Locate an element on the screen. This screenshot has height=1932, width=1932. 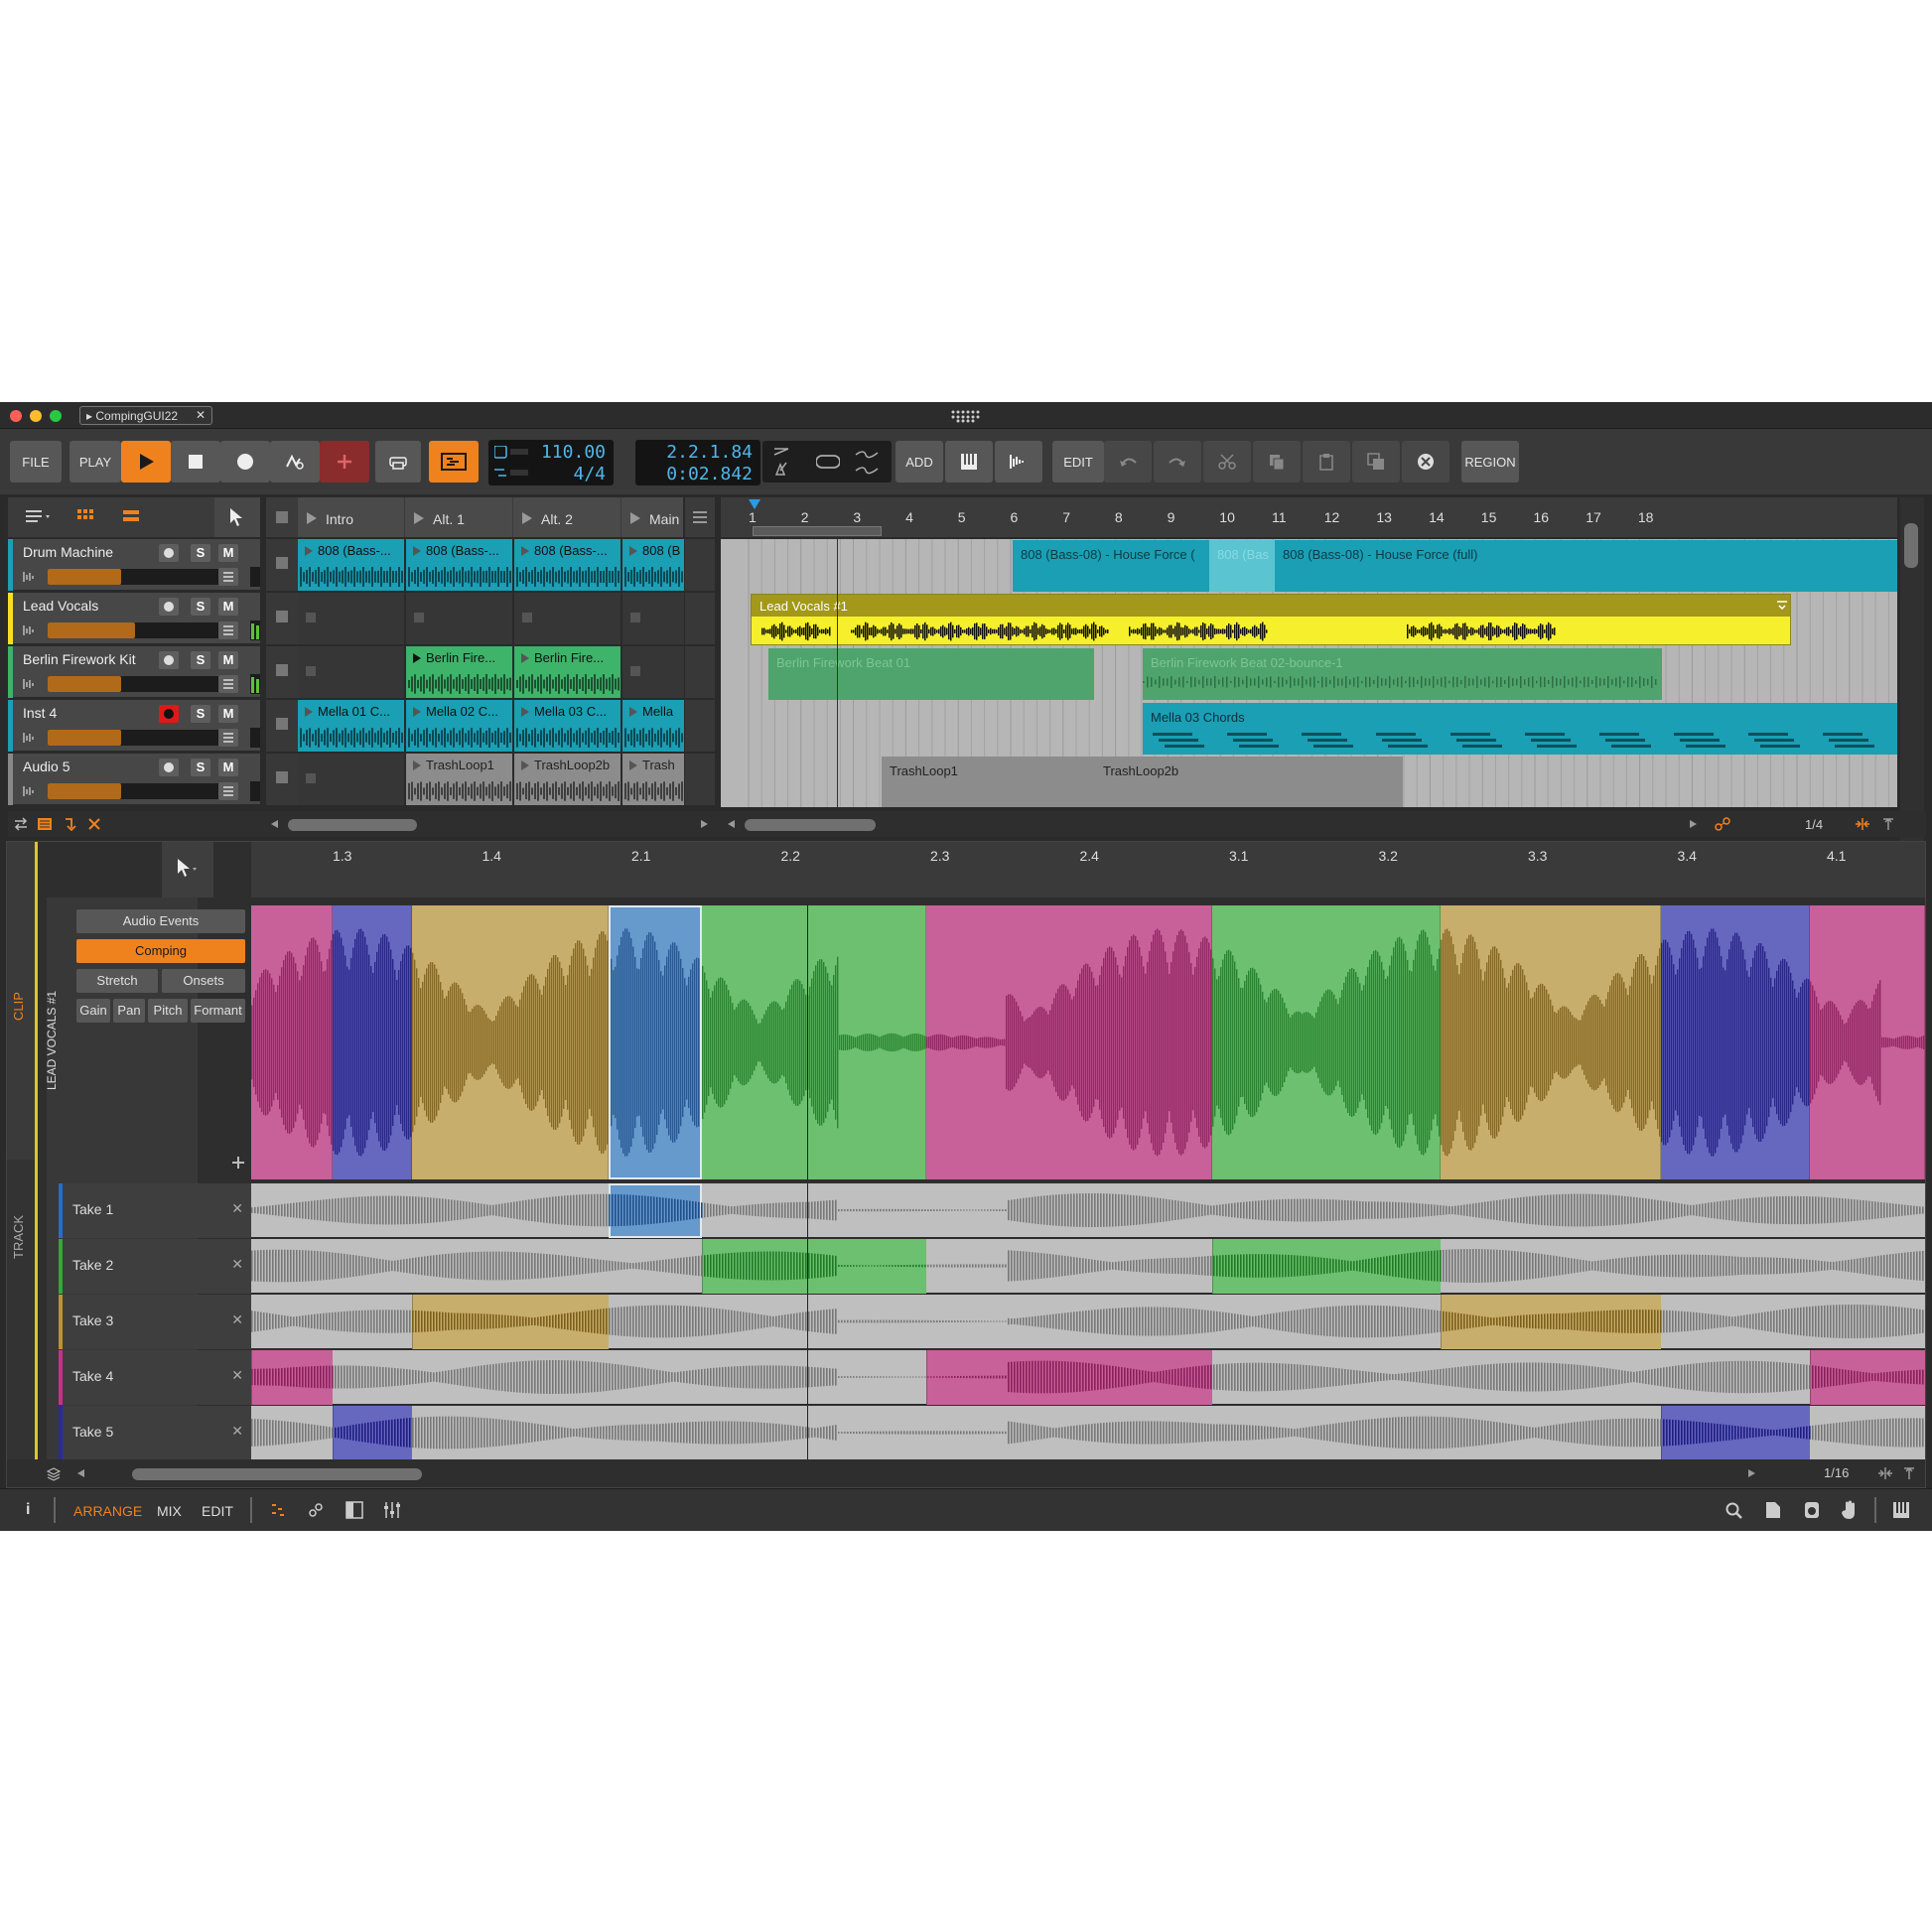
track-row: Drum Machine S M is located at coordinates (134, 565).